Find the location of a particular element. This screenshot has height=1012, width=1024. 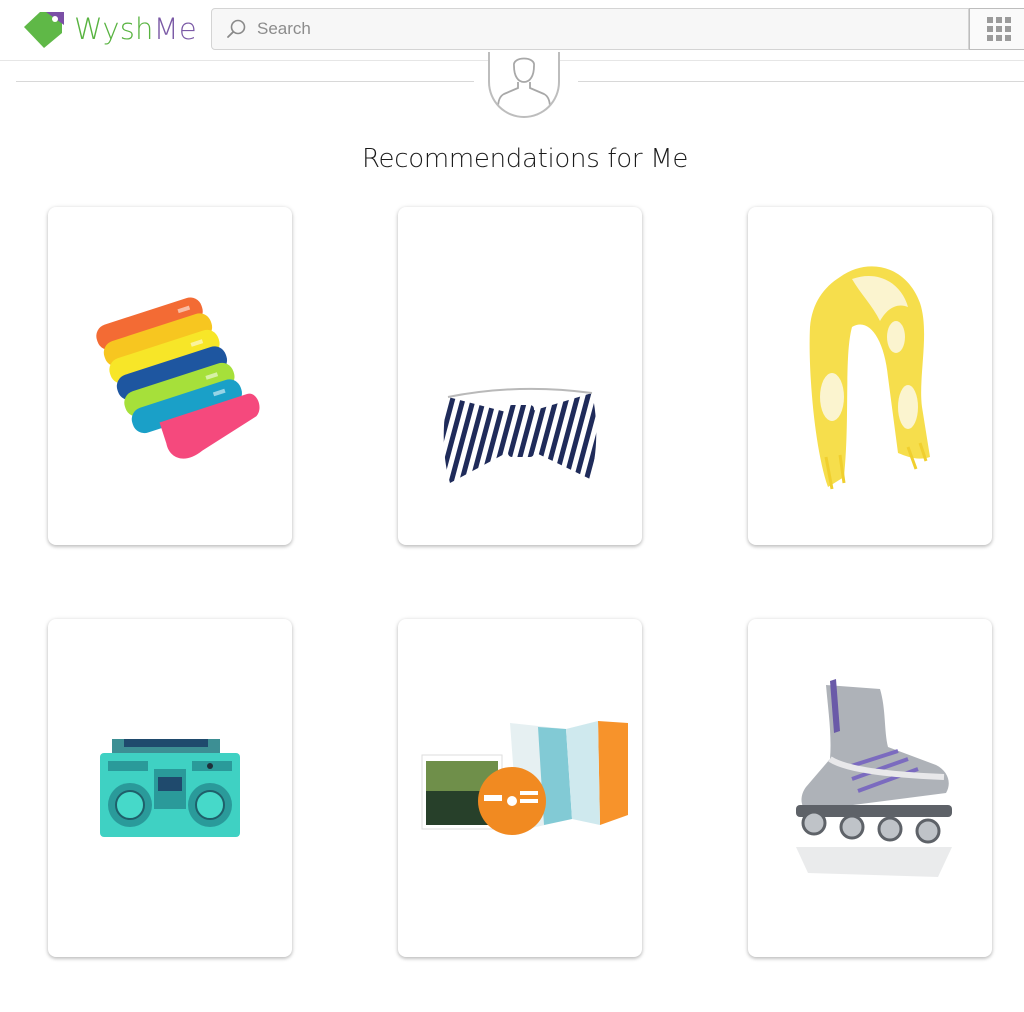

user-silhouette-icon is located at coordinates (524, 86).